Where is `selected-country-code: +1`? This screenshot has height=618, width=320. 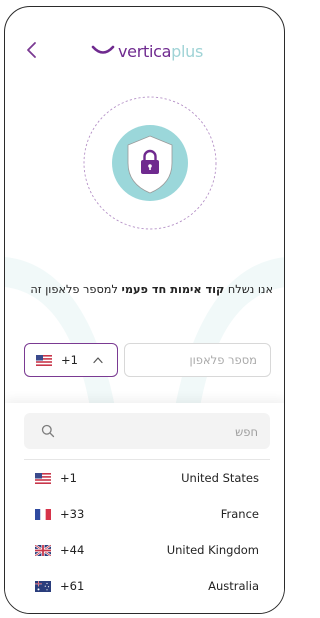 selected-country-code: +1 is located at coordinates (69, 360).